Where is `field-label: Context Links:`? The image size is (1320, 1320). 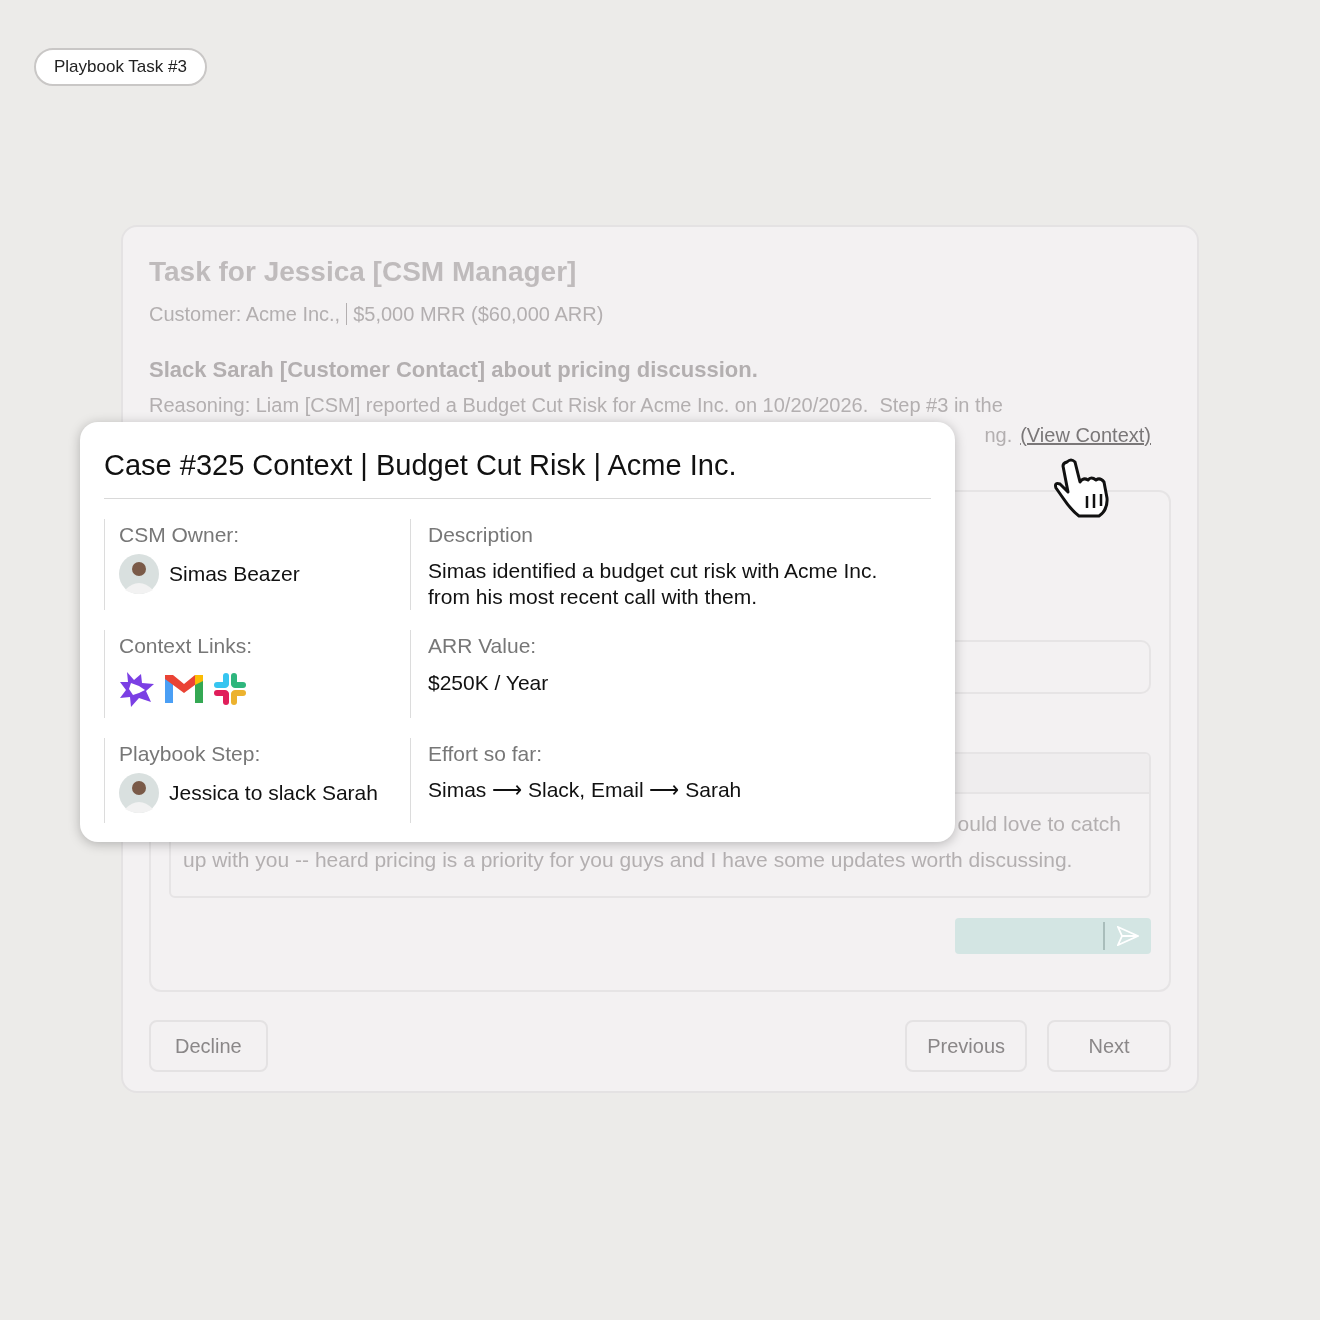 field-label: Context Links: is located at coordinates (186, 646).